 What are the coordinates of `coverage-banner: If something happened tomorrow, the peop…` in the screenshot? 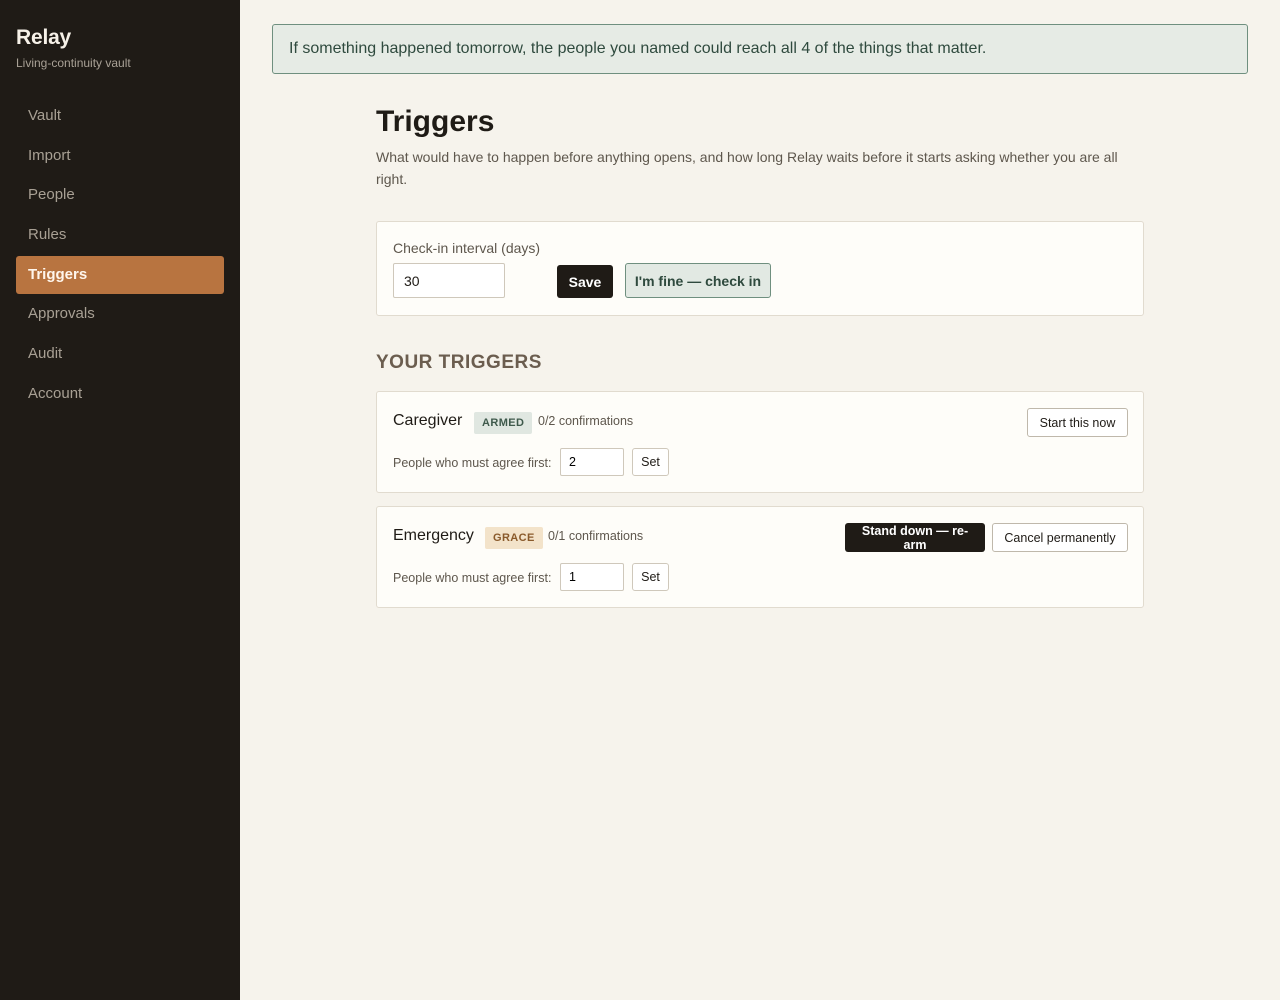 It's located at (760, 49).